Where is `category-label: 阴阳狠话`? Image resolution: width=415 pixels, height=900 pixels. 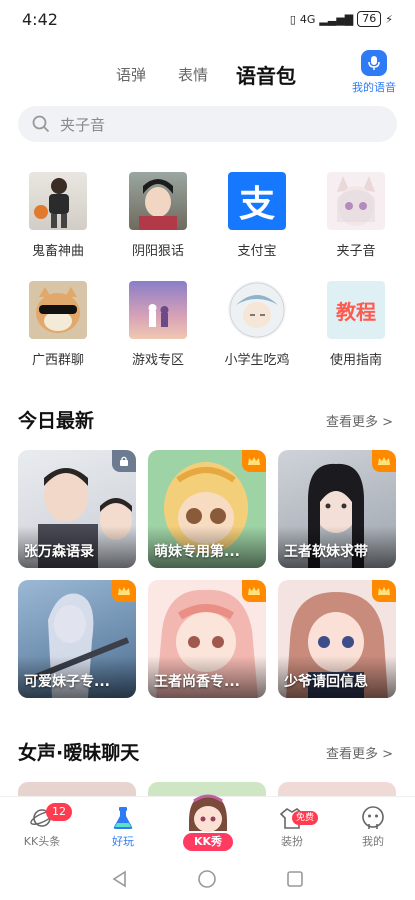 category-label: 阴阳狠话 is located at coordinates (157, 251).